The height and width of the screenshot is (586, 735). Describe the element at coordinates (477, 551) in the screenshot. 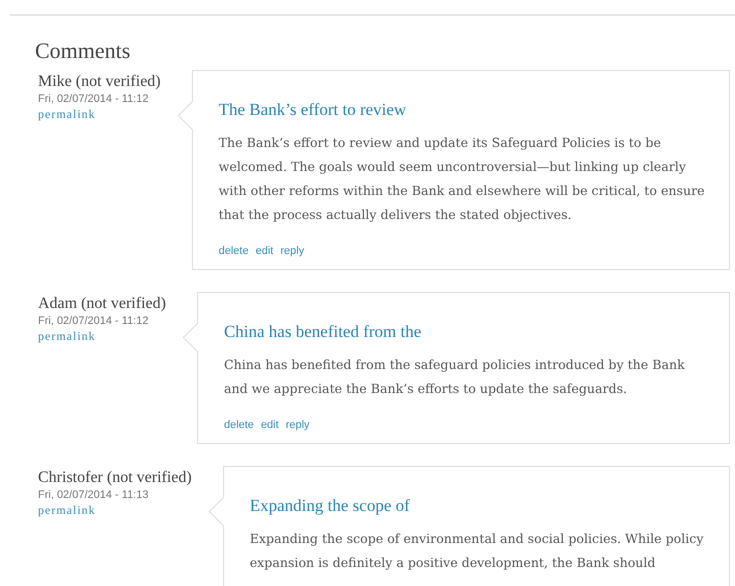

I see `comment-body: Expanding the scope of environmental and social policies. While policy expansion is definitely a positive development, the Bank should` at that location.